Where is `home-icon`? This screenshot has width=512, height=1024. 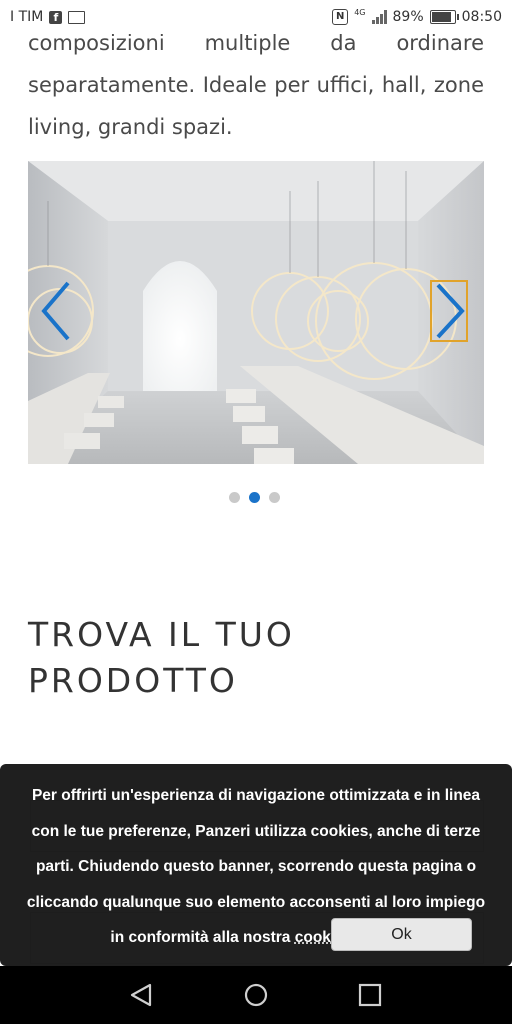 home-icon is located at coordinates (256, 995).